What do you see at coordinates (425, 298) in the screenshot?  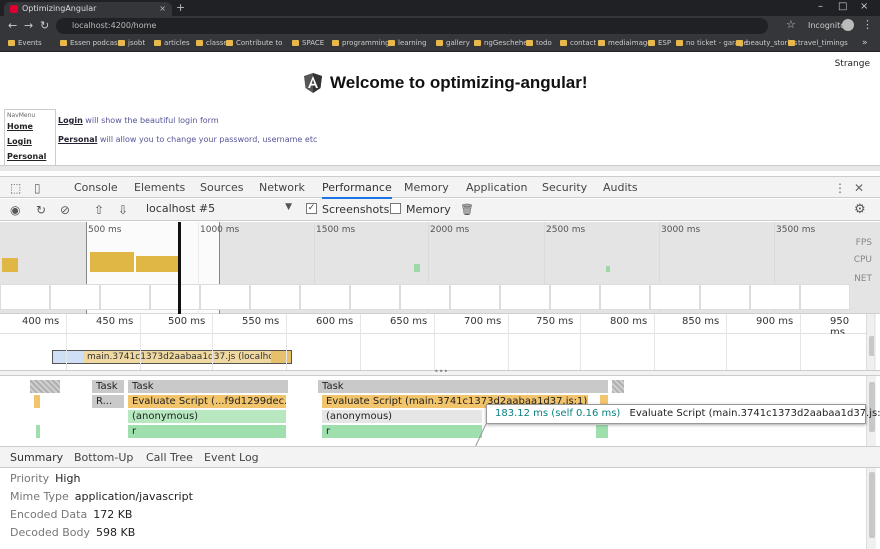 I see `screenshot-filmstrip` at bounding box center [425, 298].